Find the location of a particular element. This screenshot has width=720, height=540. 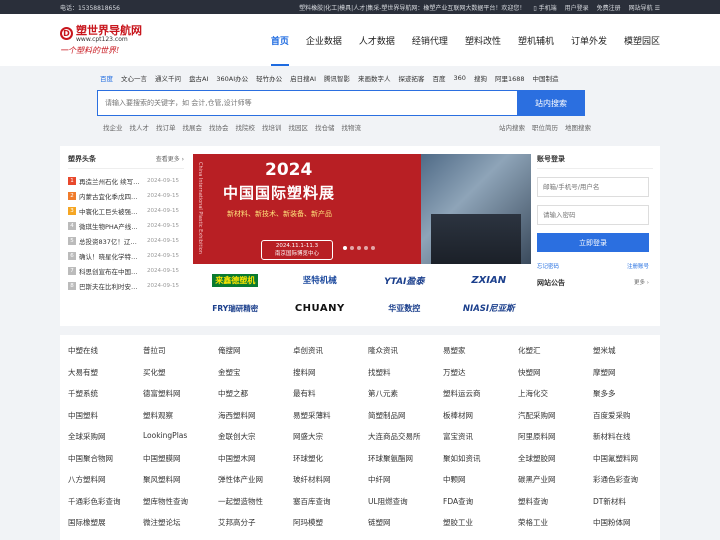

site-link: LookingPlas is located at coordinates (180, 442).